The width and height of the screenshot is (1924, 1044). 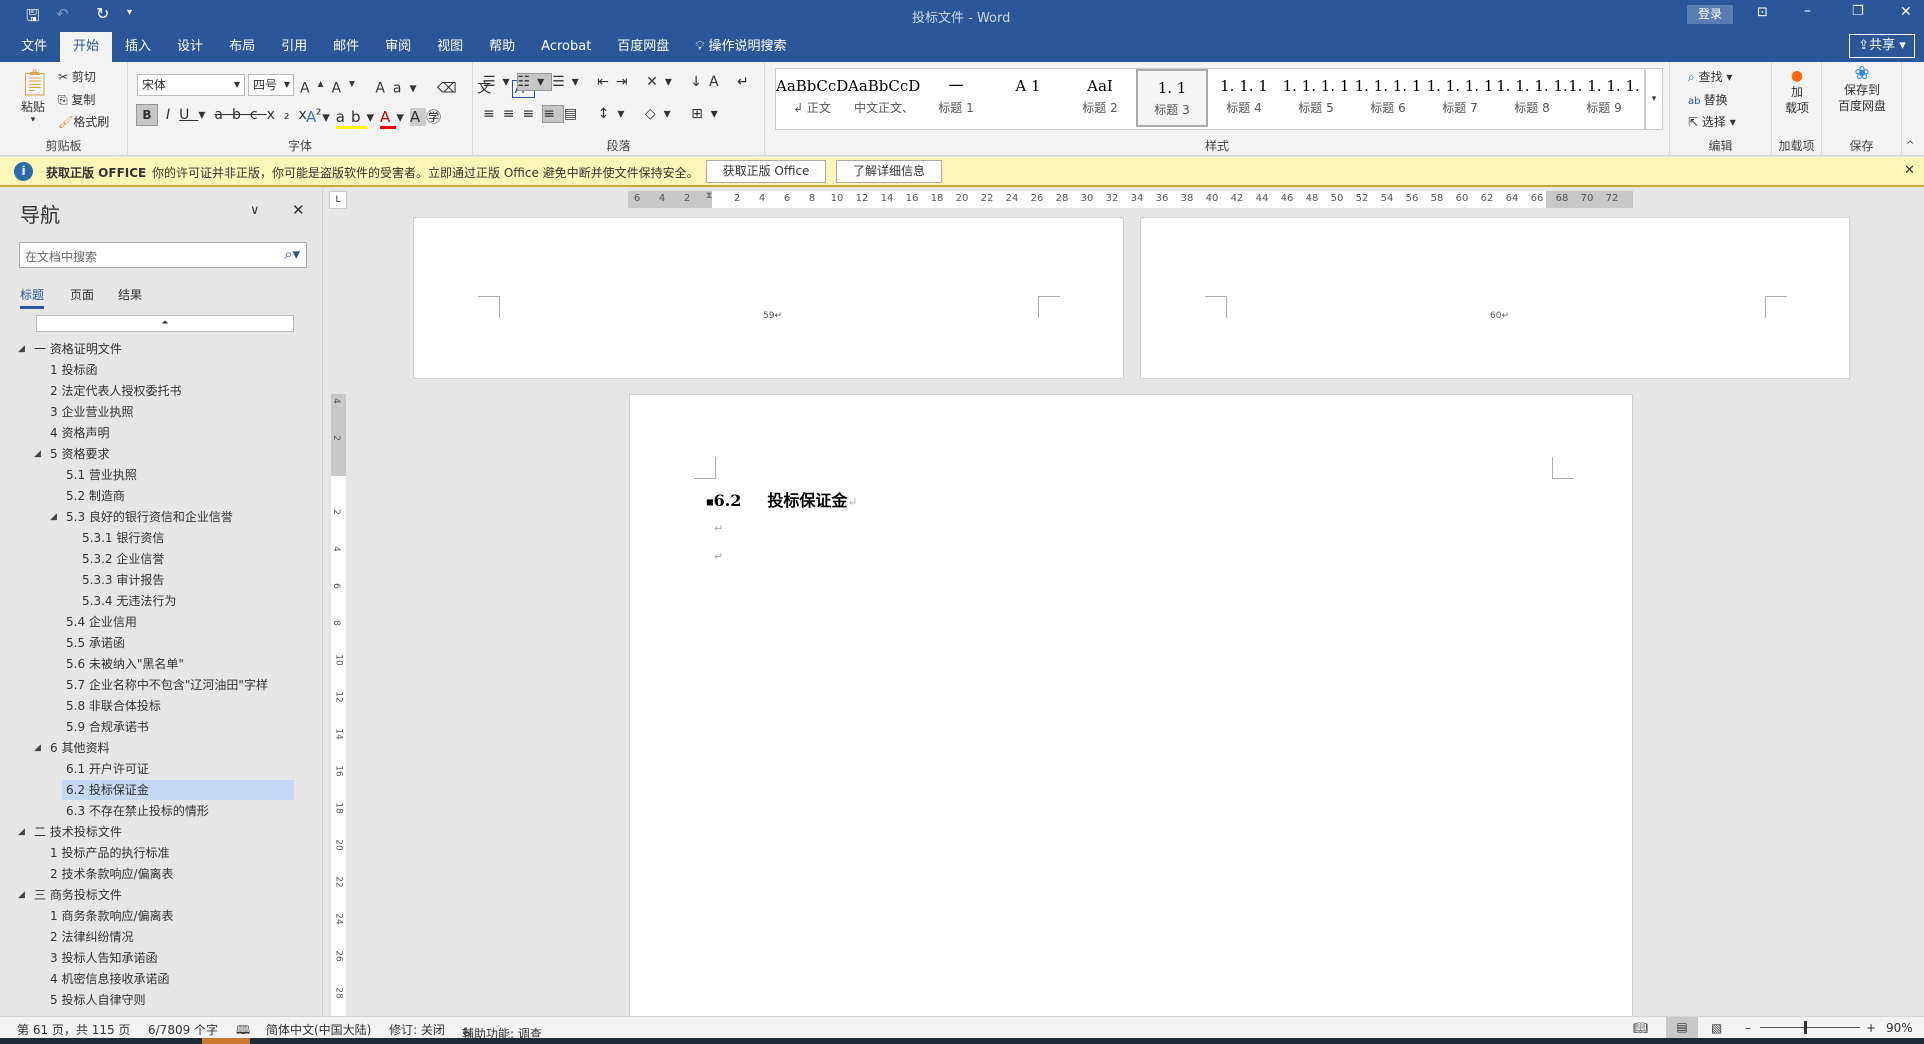 I want to click on font-color-buttons: A▾ab▾A▾A㊫, so click(x=376, y=117).